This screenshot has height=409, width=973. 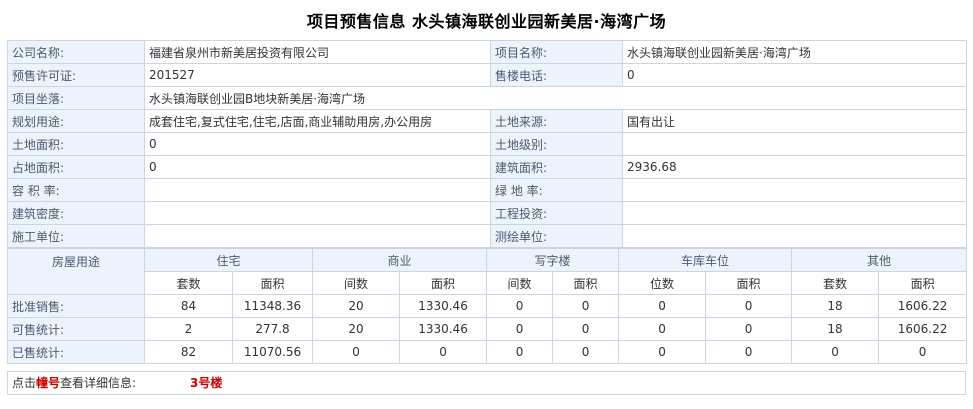 What do you see at coordinates (48, 383) in the screenshot?
I see `footer-highlight: 幢号` at bounding box center [48, 383].